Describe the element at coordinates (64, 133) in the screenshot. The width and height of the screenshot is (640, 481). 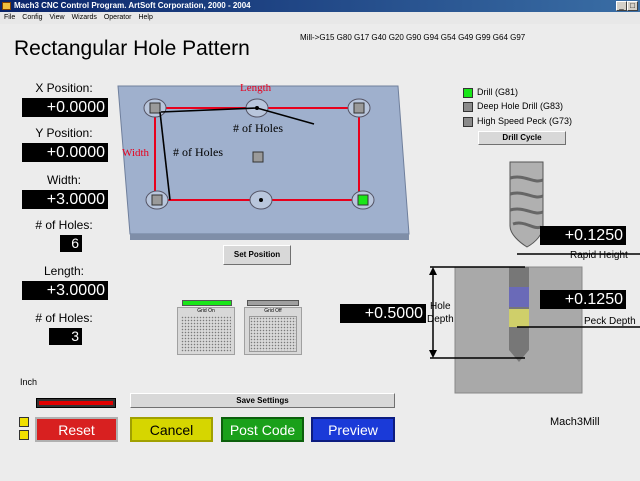
I see `y-position-label: Y Position:` at that location.